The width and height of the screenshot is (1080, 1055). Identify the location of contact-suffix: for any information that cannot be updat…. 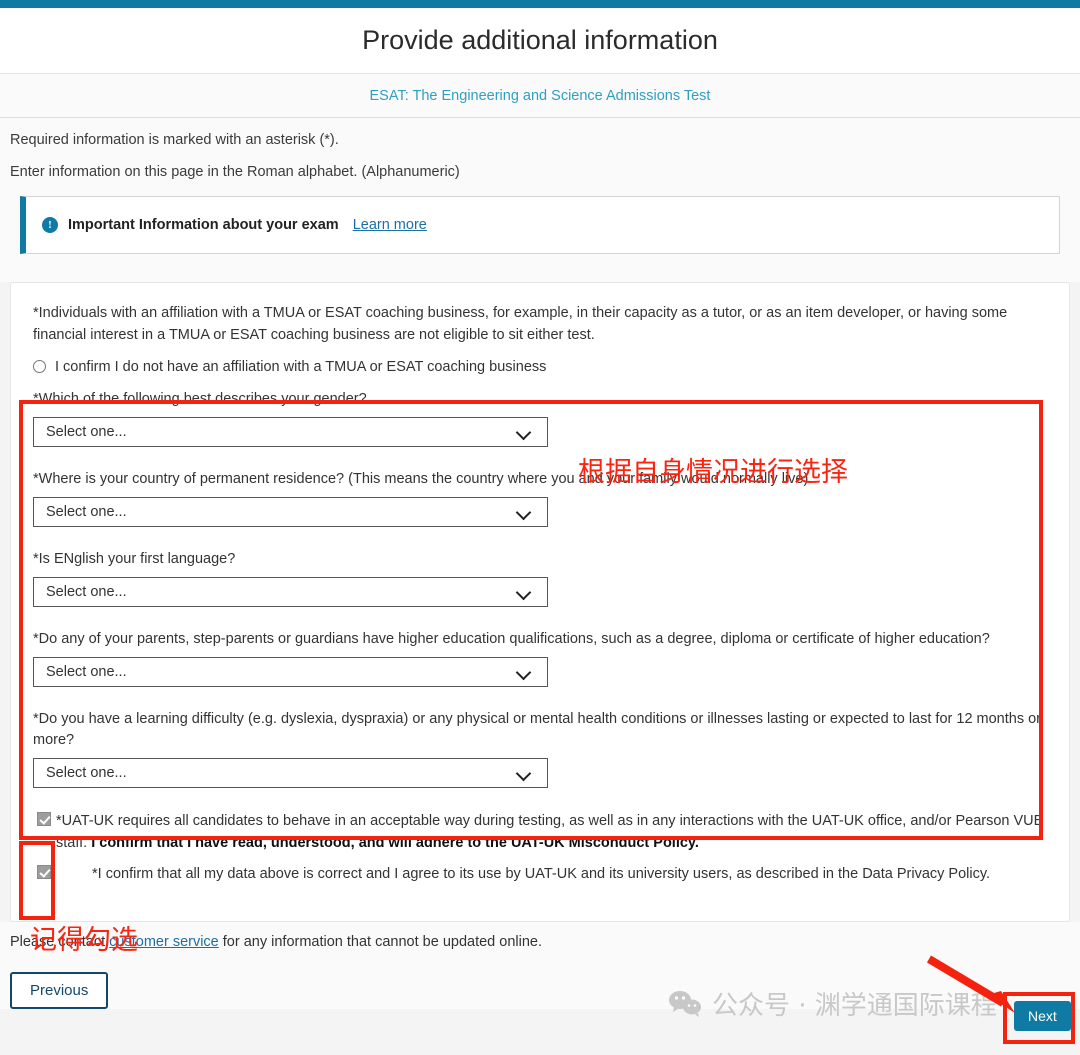
(380, 942).